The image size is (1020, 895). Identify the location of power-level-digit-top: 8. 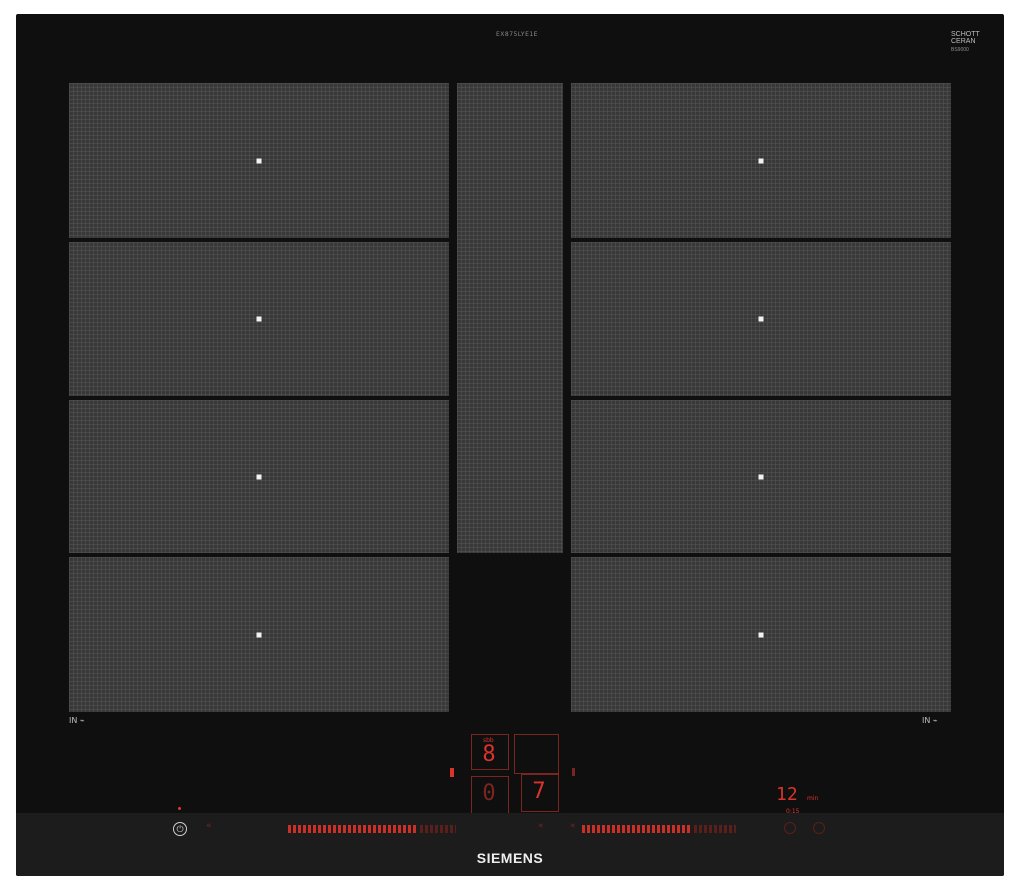
(489, 754).